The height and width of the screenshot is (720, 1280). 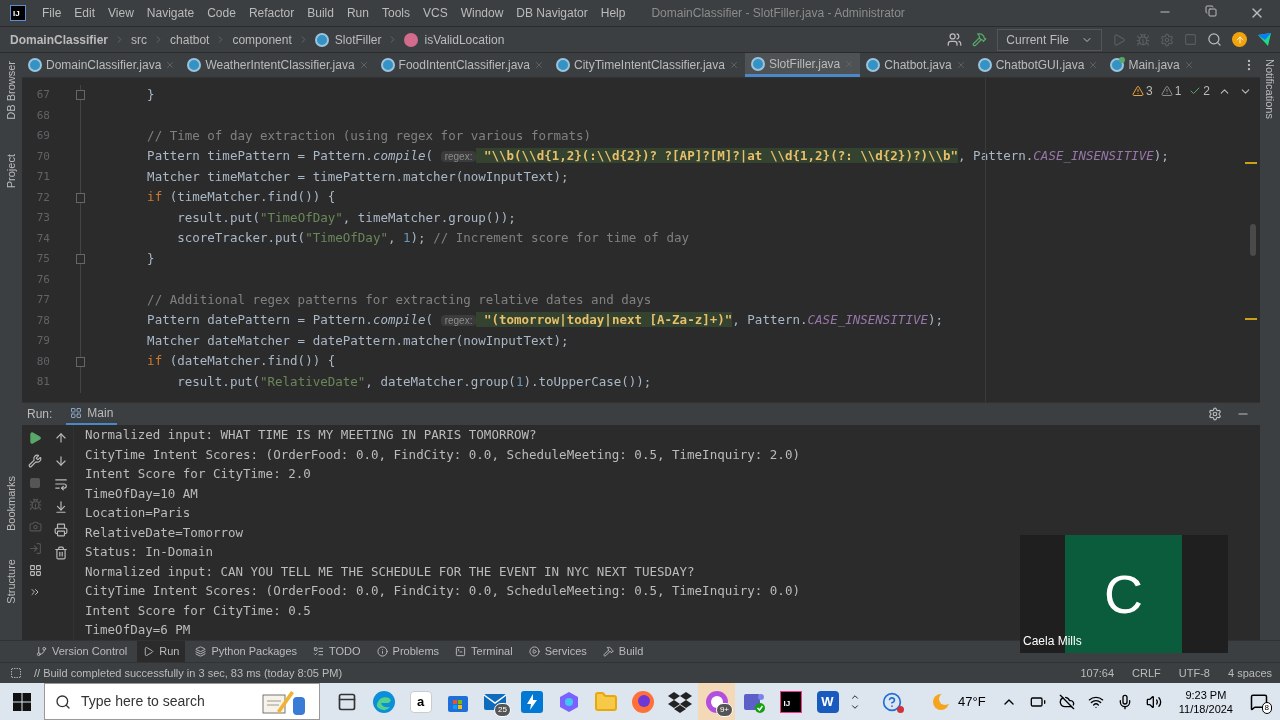 What do you see at coordinates (357, 340) in the screenshot?
I see `code-line: Matcher dateMatcher = datePattern.matcher(nowInputText);` at bounding box center [357, 340].